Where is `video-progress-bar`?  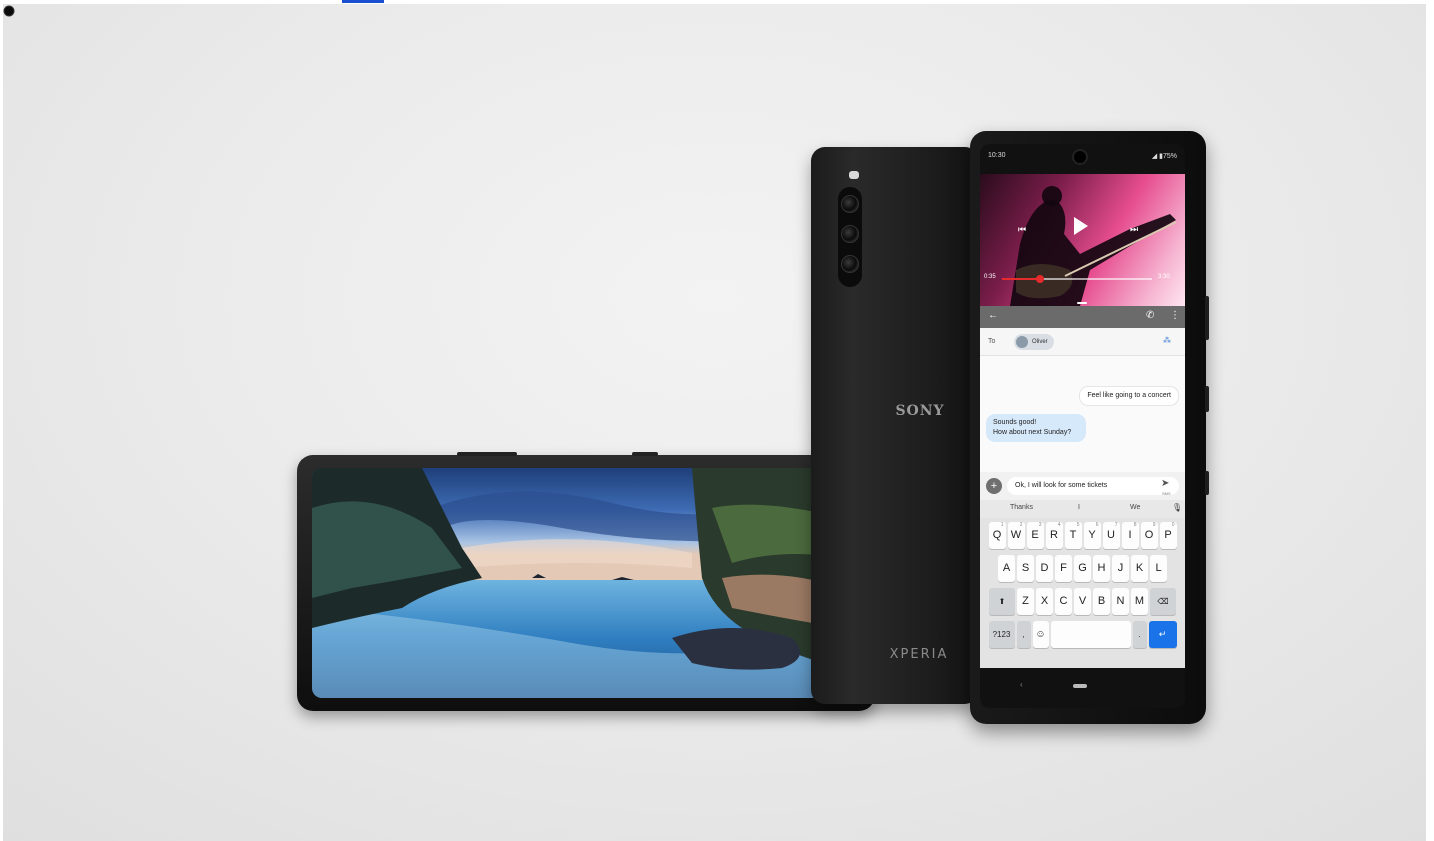
video-progress-bar is located at coordinates (1077, 279).